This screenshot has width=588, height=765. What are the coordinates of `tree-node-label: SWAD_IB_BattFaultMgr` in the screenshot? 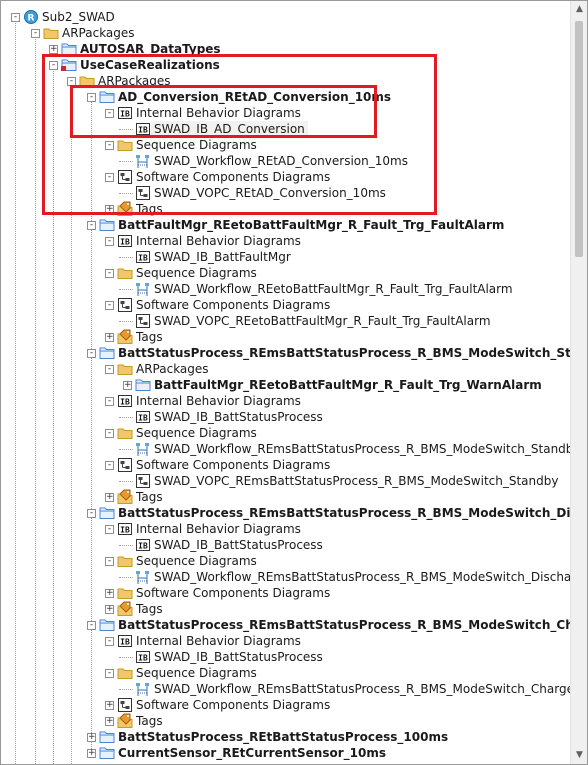 It's located at (222, 257).